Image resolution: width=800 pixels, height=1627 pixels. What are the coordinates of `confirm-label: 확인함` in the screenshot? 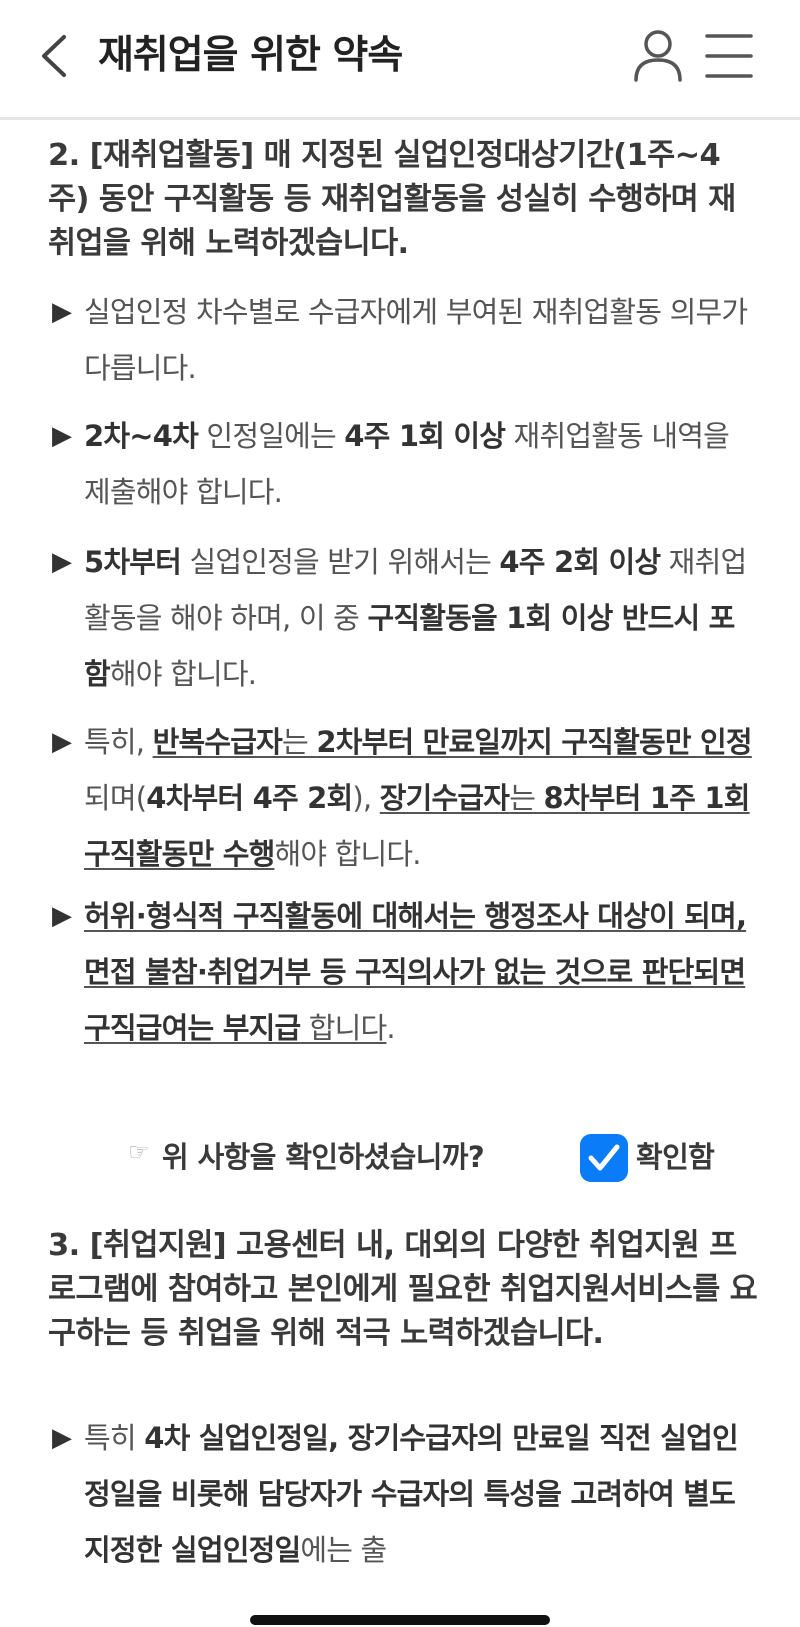 It's located at (675, 1155).